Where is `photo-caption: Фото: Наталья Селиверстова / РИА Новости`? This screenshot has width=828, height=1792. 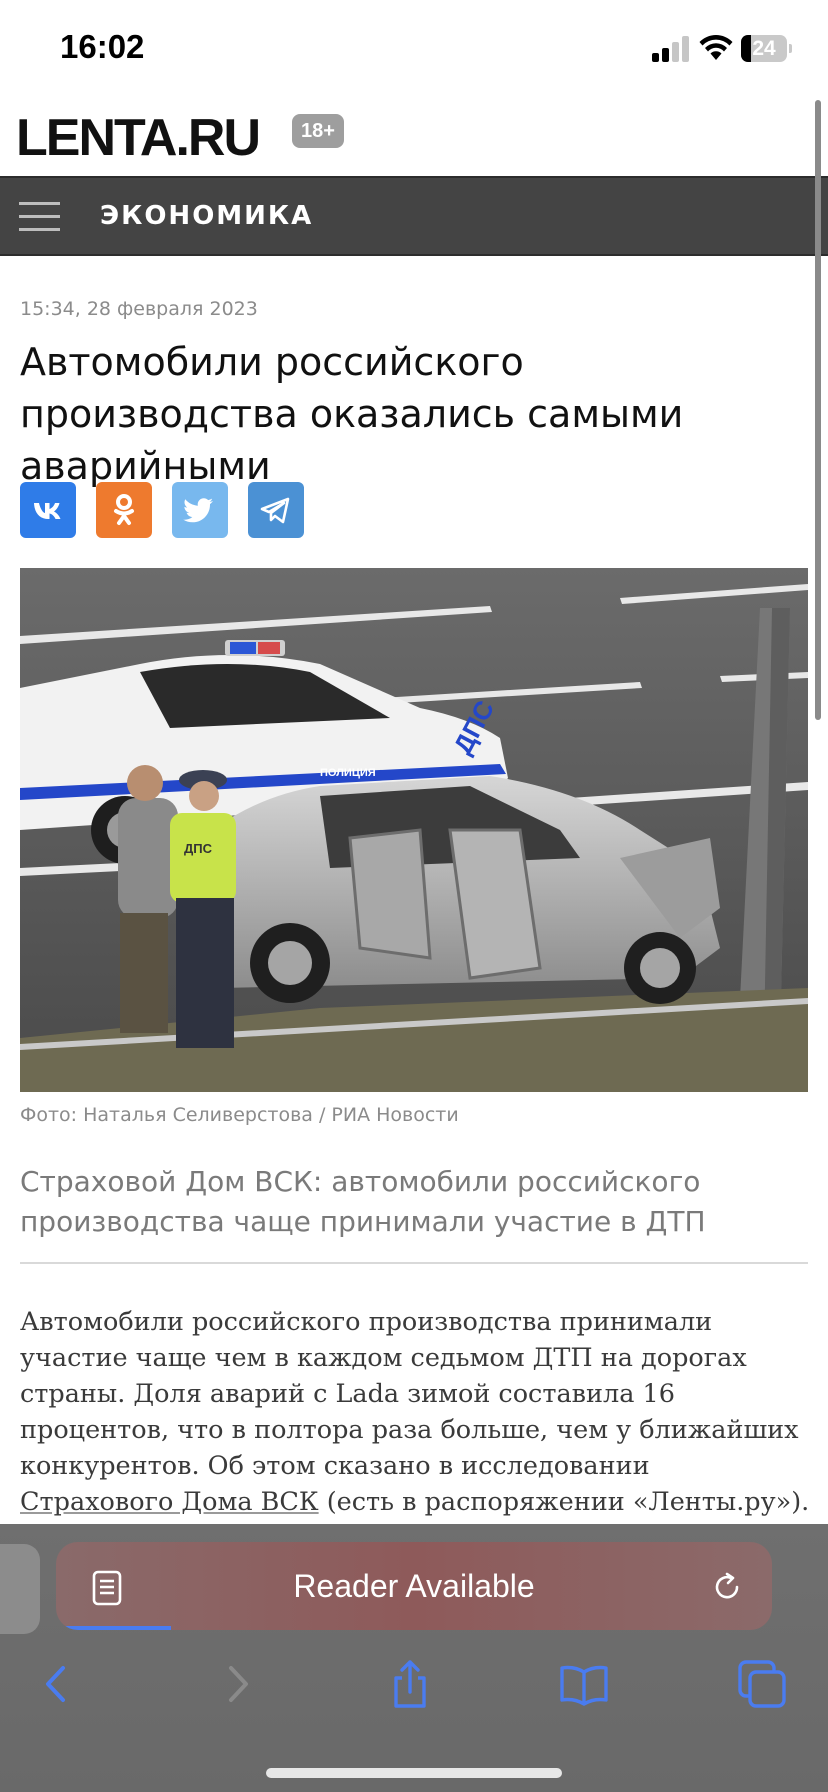
photo-caption: Фото: Наталья Селиверстова / РИА Новости is located at coordinates (239, 1115).